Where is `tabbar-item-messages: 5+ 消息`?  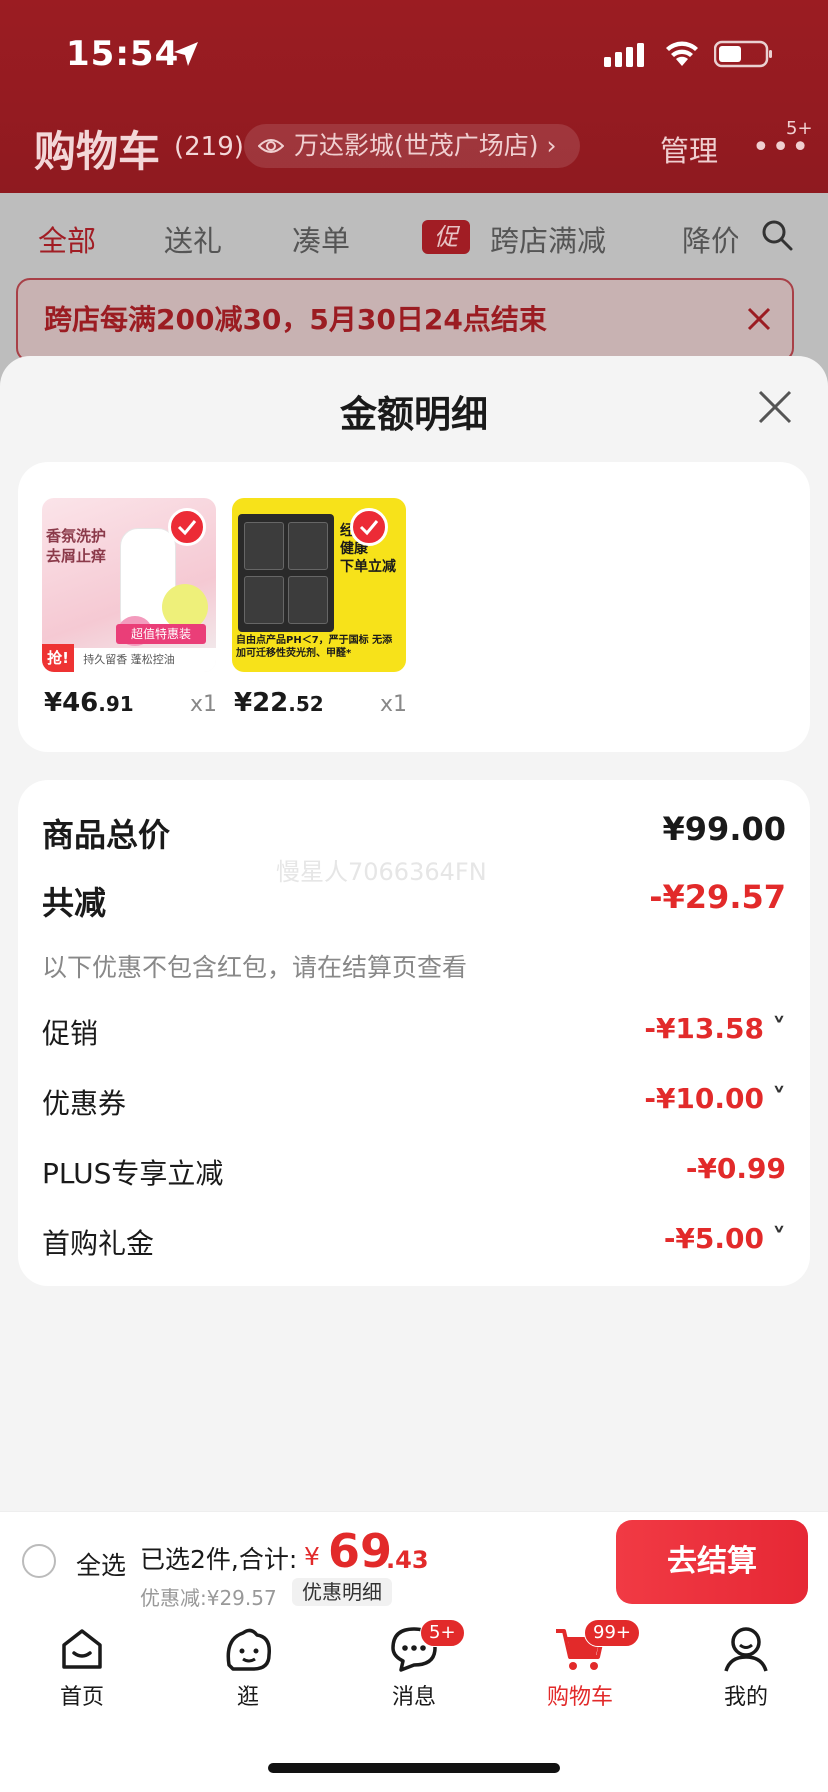 tabbar-item-messages: 5+ 消息 is located at coordinates (414, 1665).